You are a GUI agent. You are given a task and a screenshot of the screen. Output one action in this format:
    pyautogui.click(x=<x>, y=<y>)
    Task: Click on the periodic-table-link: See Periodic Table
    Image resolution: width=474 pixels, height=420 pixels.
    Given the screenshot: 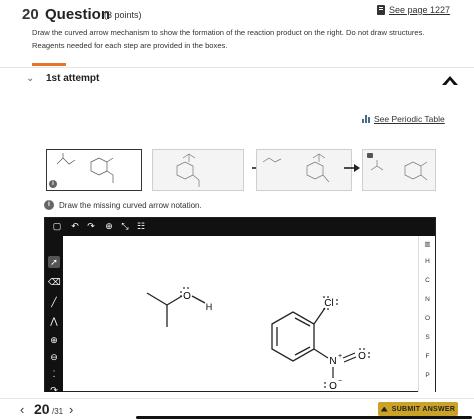 What is the action you would take?
    pyautogui.click(x=403, y=119)
    